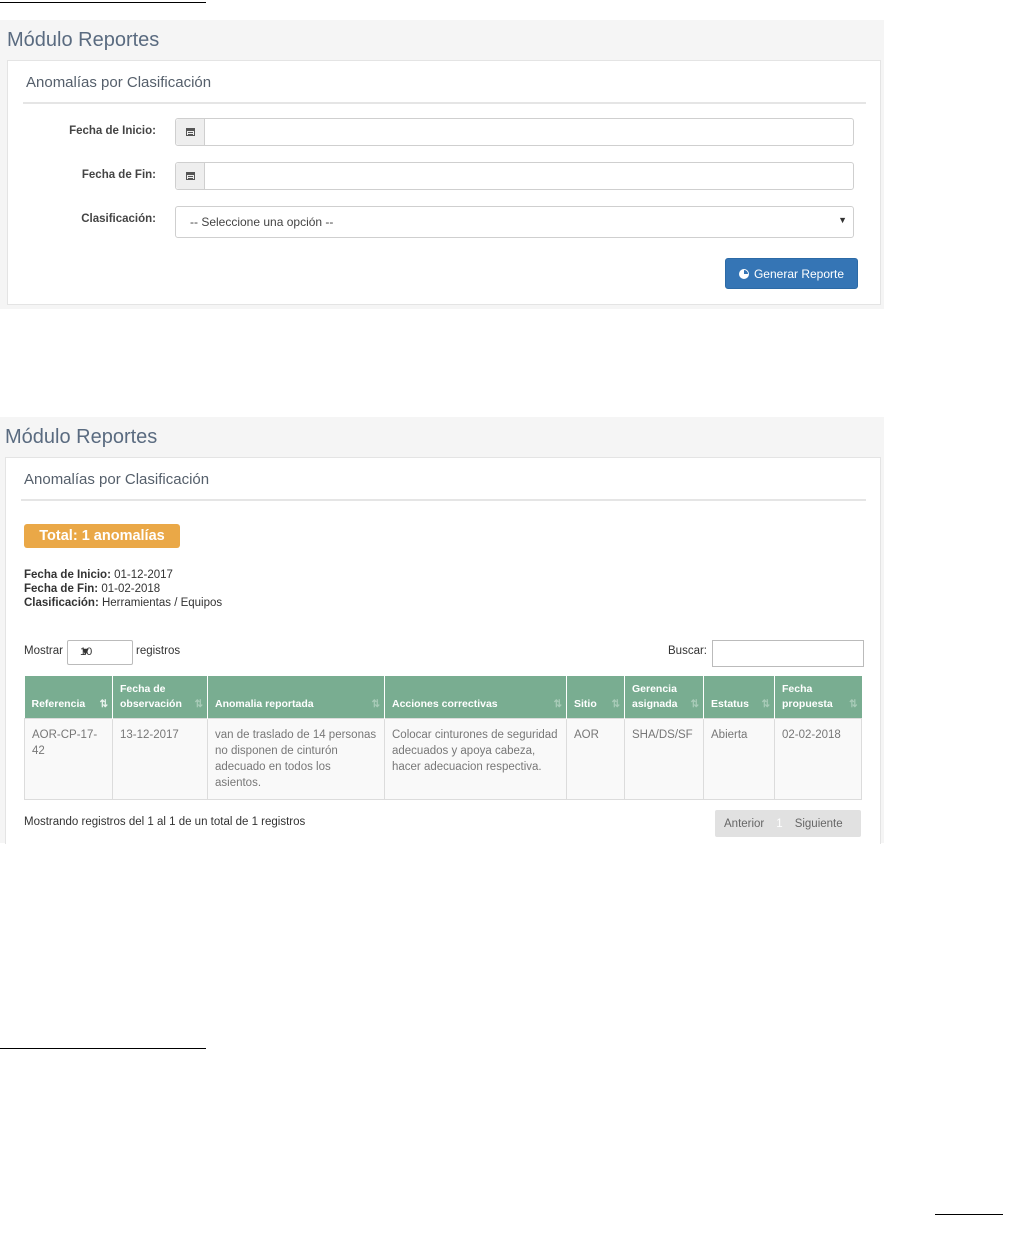 This screenshot has height=1245, width=1014. What do you see at coordinates (595, 759) in the screenshot?
I see `cell-sitio: AOR` at bounding box center [595, 759].